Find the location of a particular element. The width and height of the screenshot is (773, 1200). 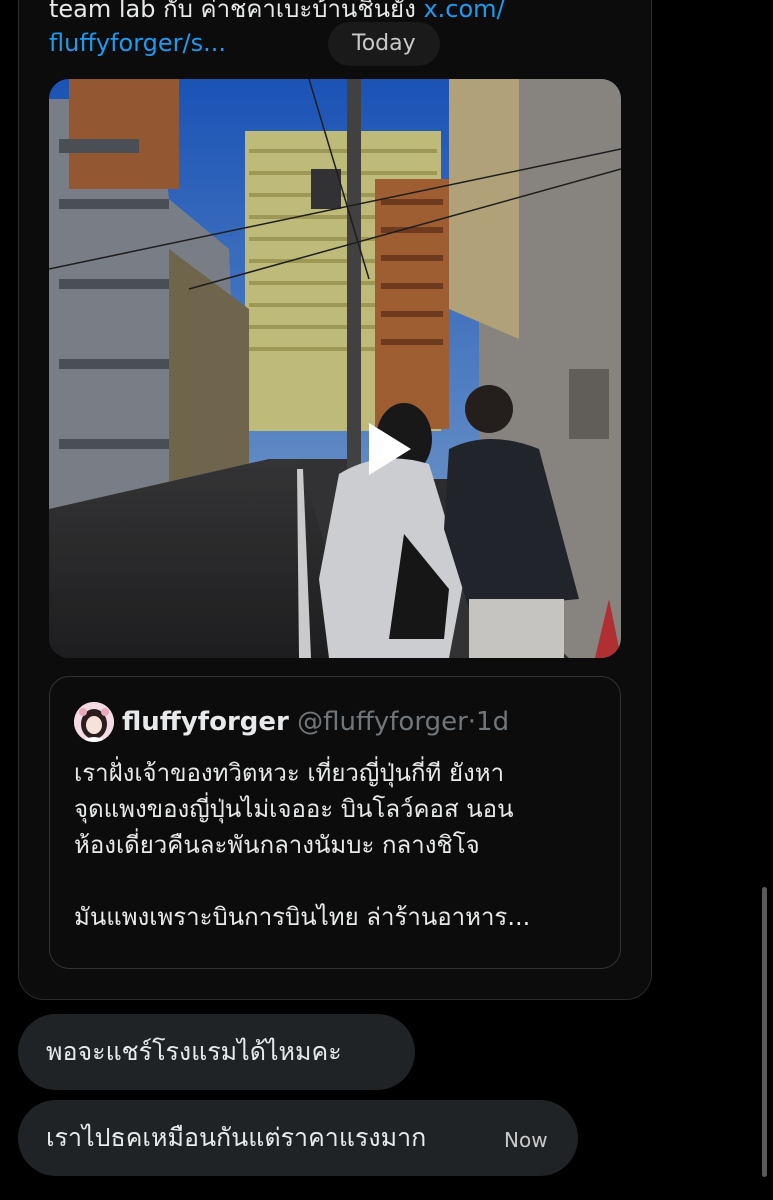

quote-header: fluffyforger @fluffyforger·1d is located at coordinates (315, 722).